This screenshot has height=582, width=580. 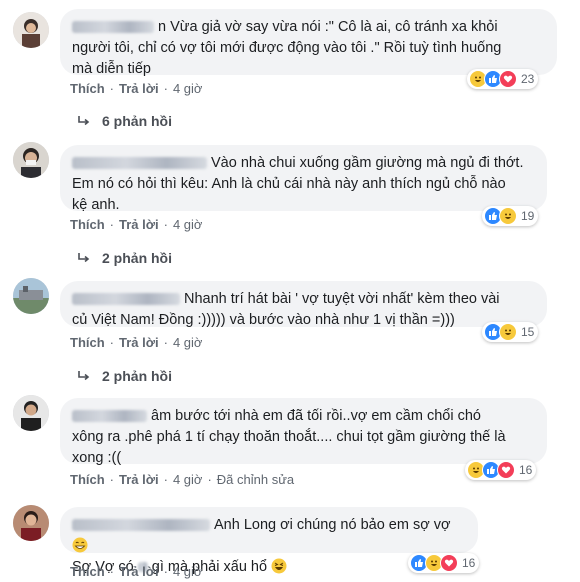 What do you see at coordinates (528, 79) in the screenshot?
I see `reaction-count: 23` at bounding box center [528, 79].